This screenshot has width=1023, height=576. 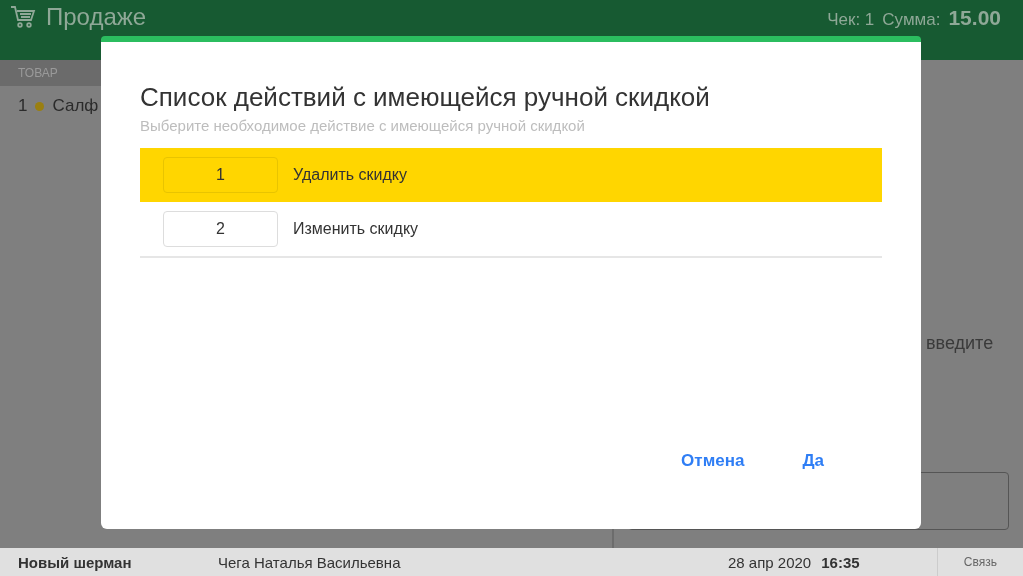 What do you see at coordinates (75, 106) in the screenshot?
I see `product-name: Салф` at bounding box center [75, 106].